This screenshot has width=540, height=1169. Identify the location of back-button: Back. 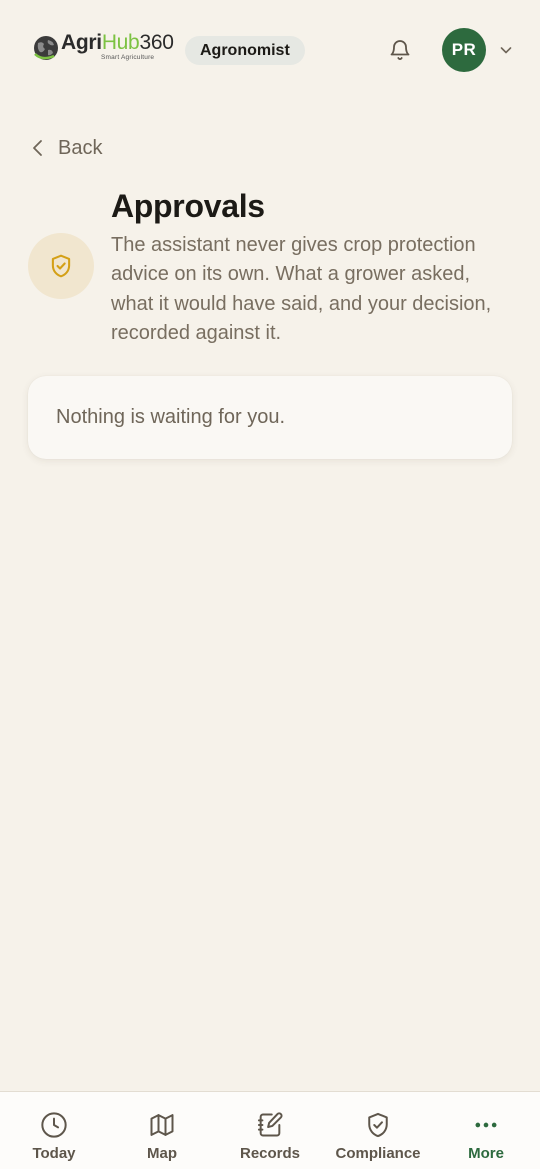
(66, 148).